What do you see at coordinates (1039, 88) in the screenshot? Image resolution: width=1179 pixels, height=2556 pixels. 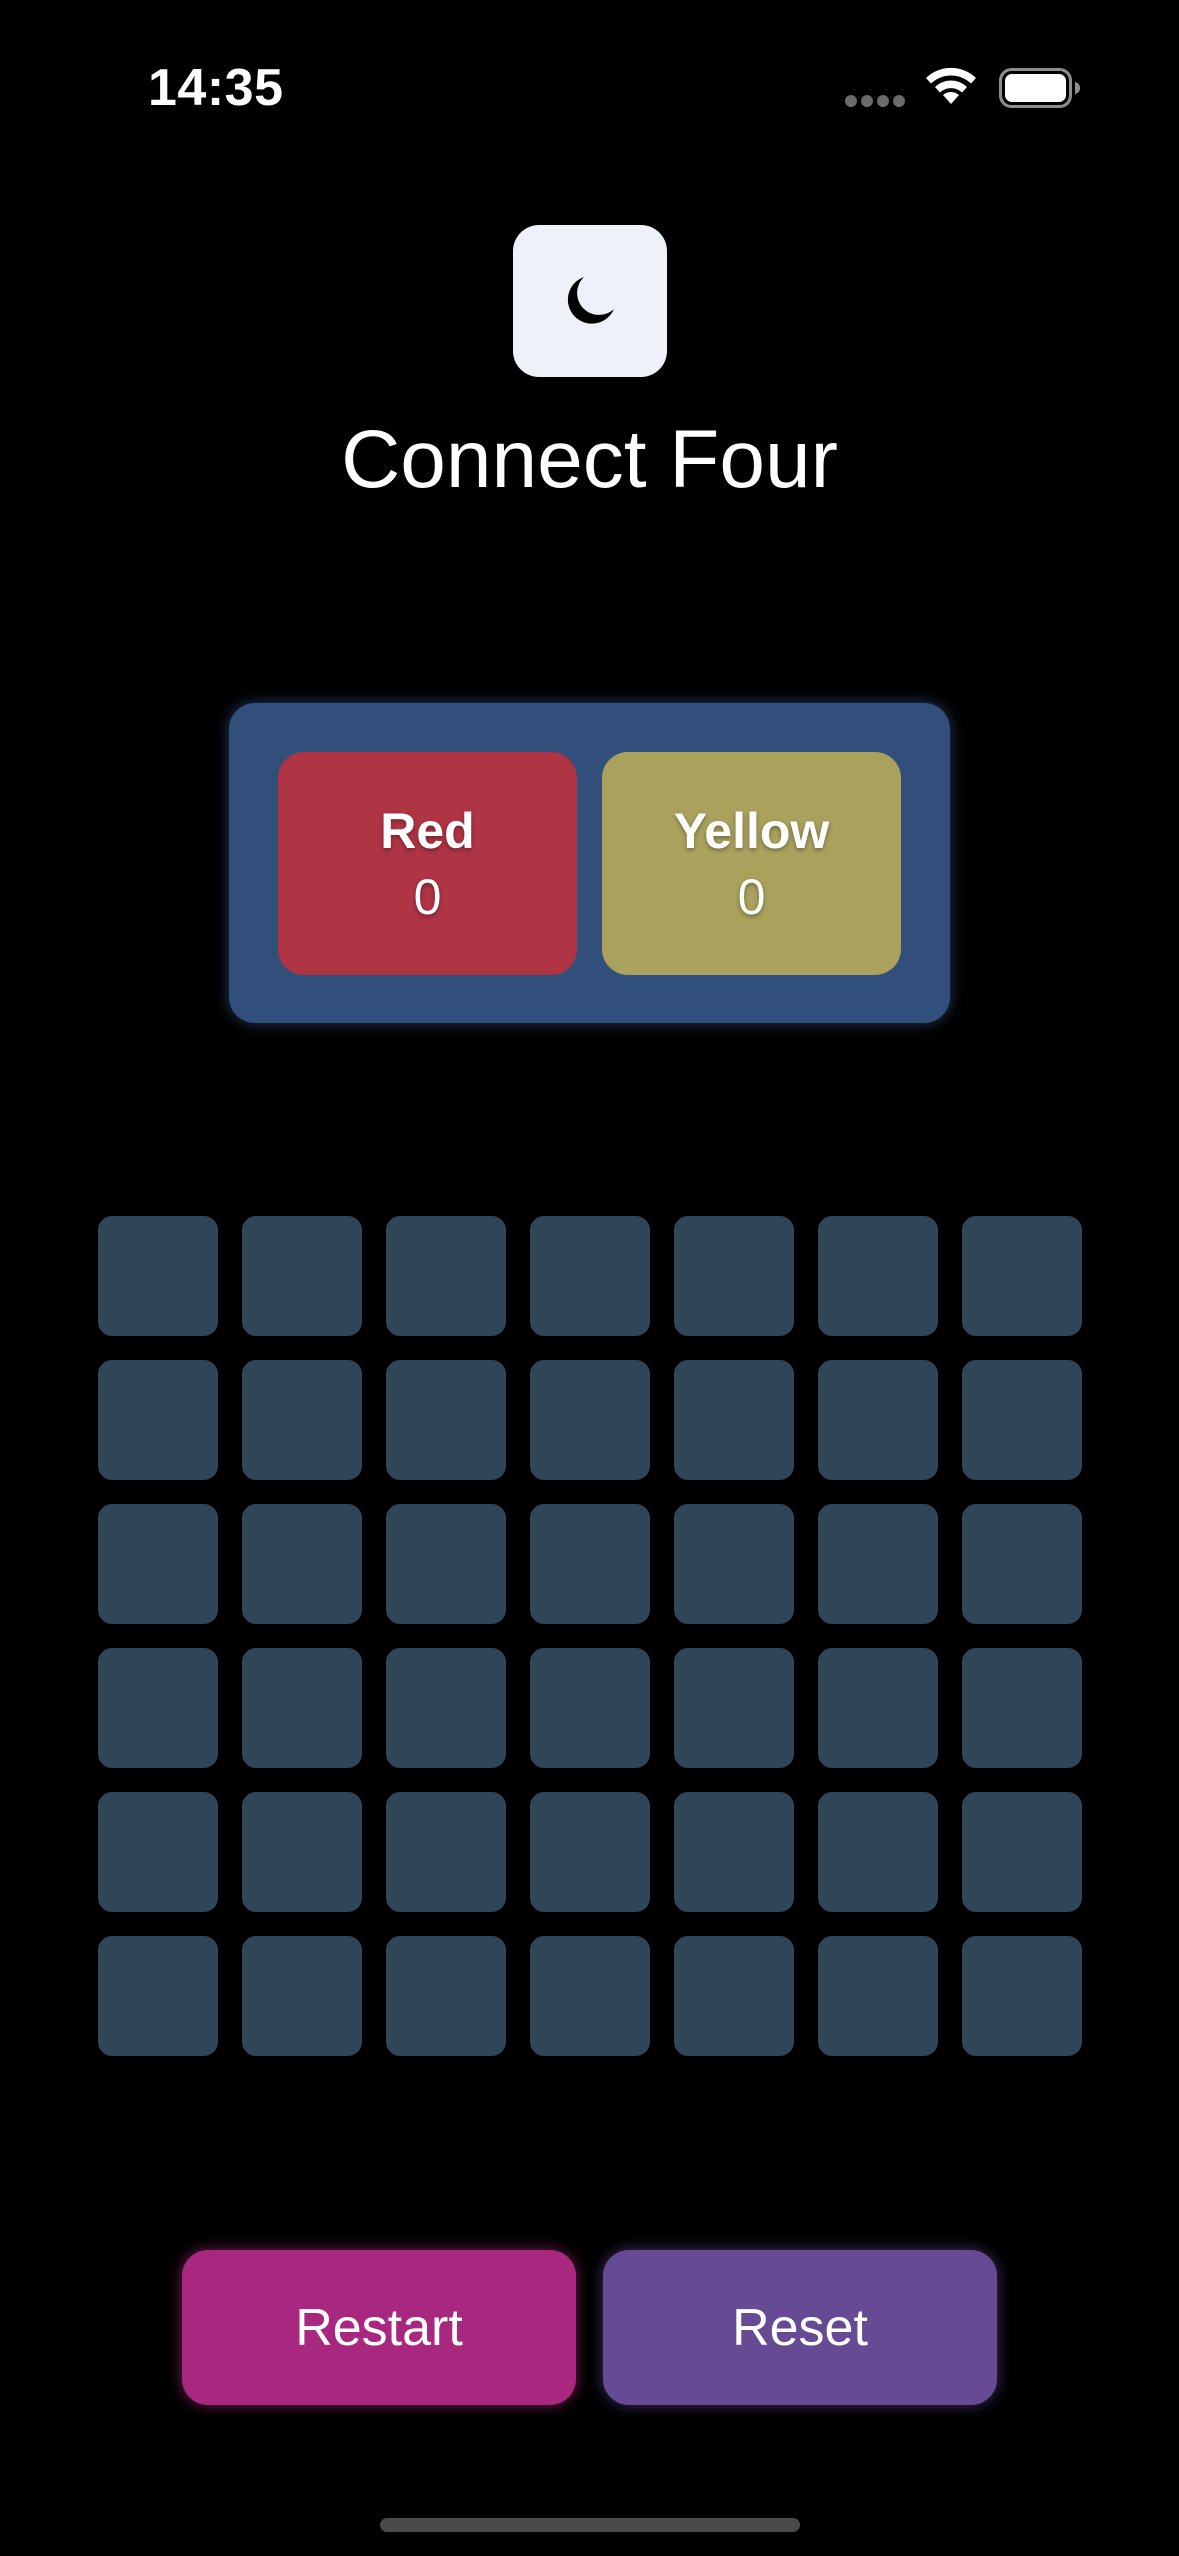 I see `battery-icon` at bounding box center [1039, 88].